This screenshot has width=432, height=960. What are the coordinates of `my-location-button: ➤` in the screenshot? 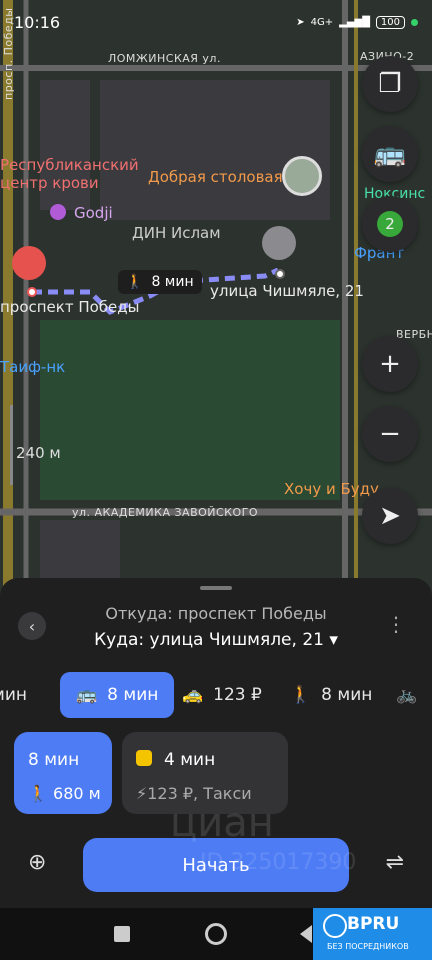 It's located at (390, 516).